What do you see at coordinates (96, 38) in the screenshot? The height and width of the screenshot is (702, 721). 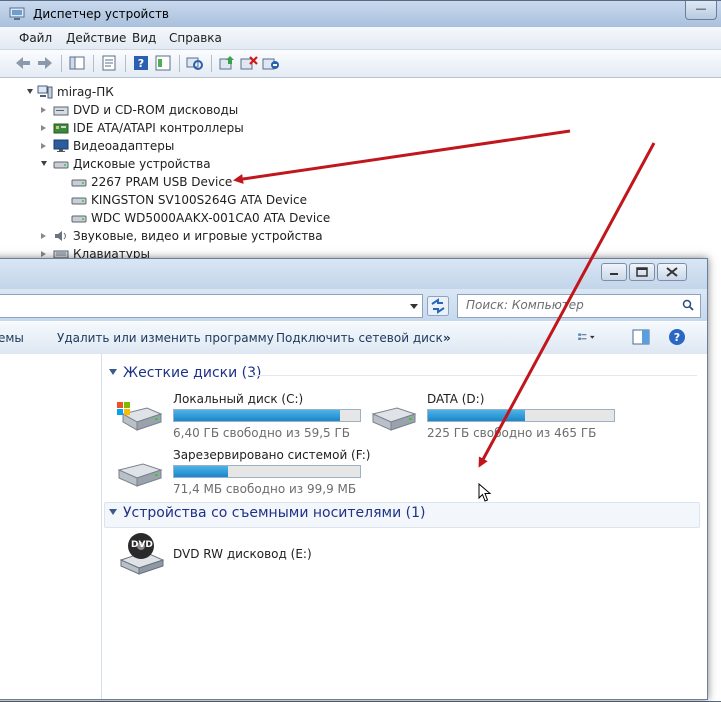 I see `menu-action: Действие` at bounding box center [96, 38].